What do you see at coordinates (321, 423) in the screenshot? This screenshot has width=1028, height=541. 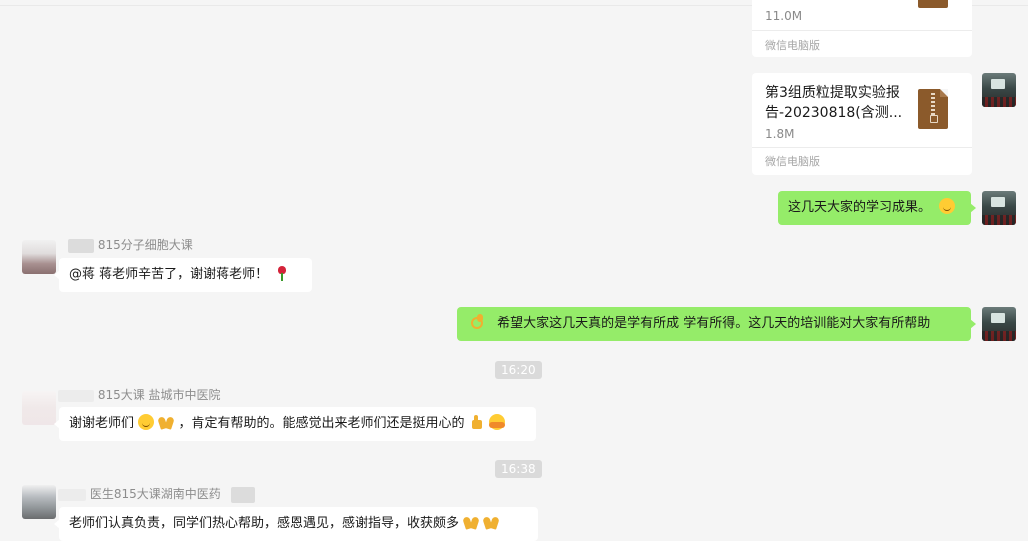 I see `message-text: ，肯定有帮助的。能感觉出来老师们还是挺用心的` at bounding box center [321, 423].